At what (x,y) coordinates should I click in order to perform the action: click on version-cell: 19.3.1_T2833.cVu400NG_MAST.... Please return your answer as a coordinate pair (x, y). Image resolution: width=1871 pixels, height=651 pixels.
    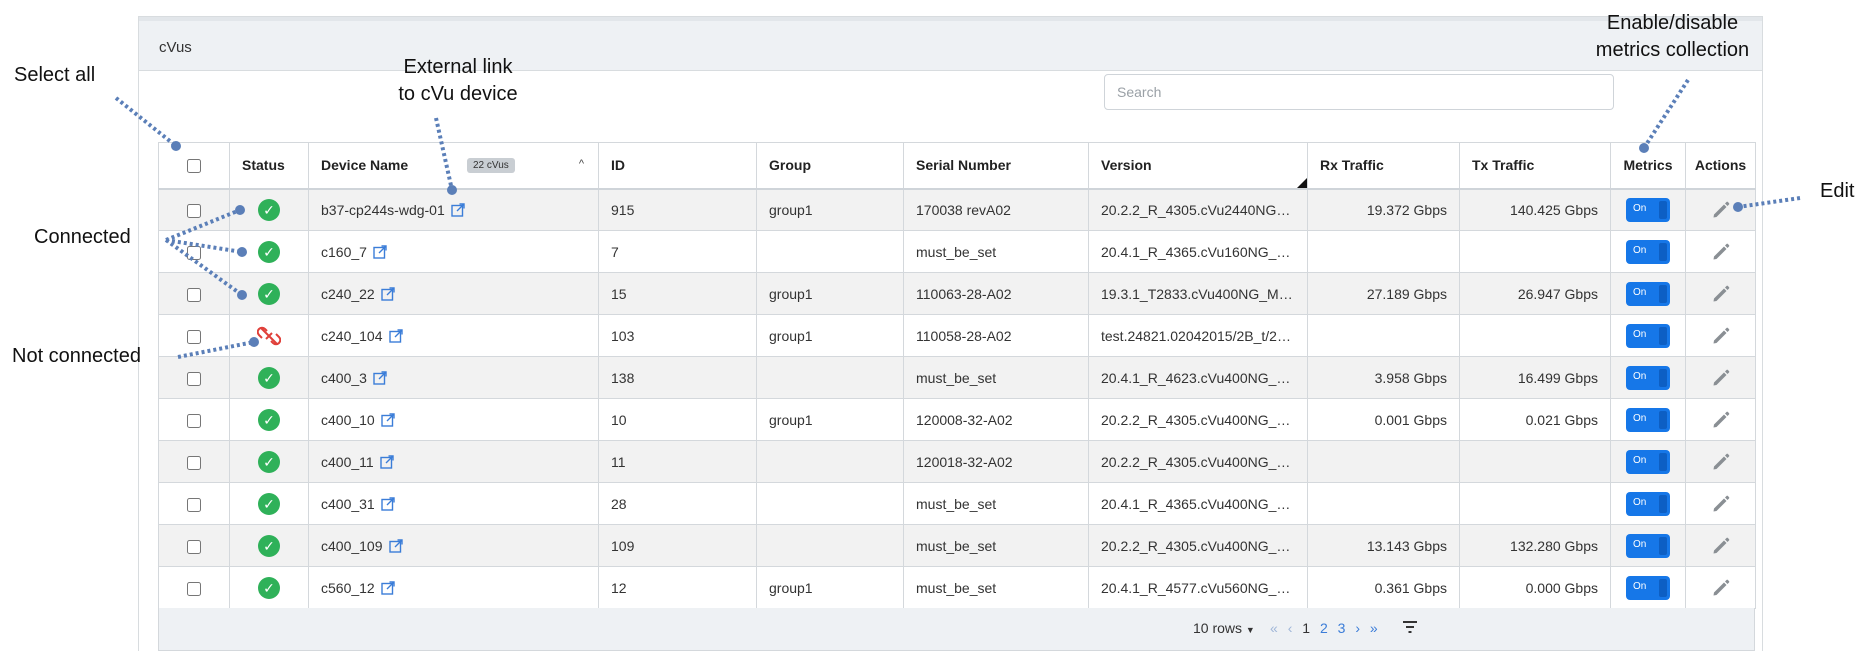
    Looking at the image, I should click on (1198, 293).